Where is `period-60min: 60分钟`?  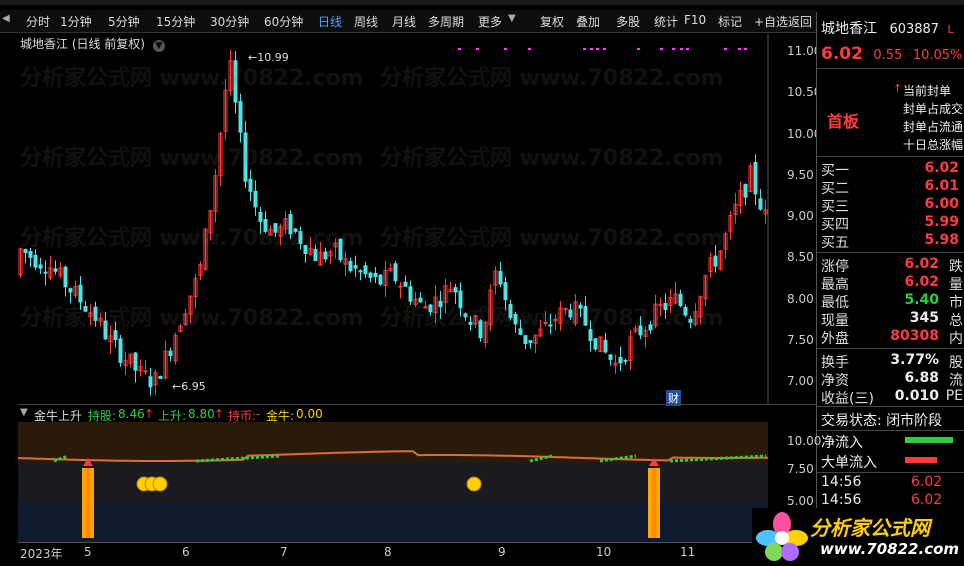
period-60min: 60分钟 is located at coordinates (283, 21).